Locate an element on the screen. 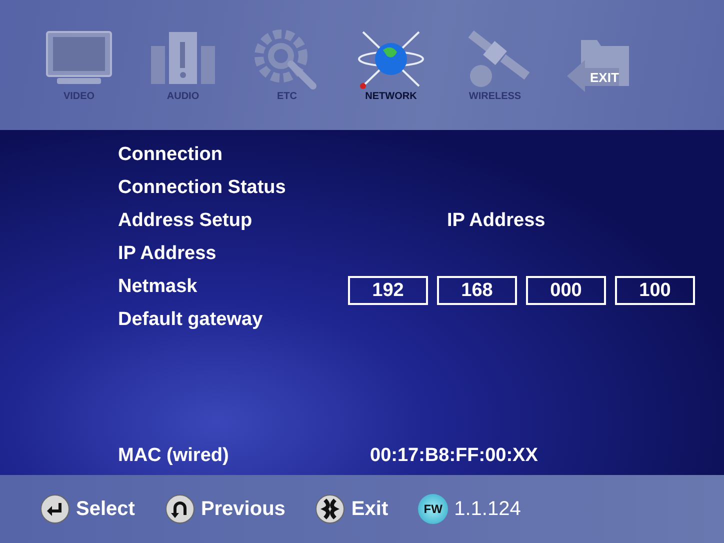  menu-tab: NETWORK is located at coordinates (391, 65).